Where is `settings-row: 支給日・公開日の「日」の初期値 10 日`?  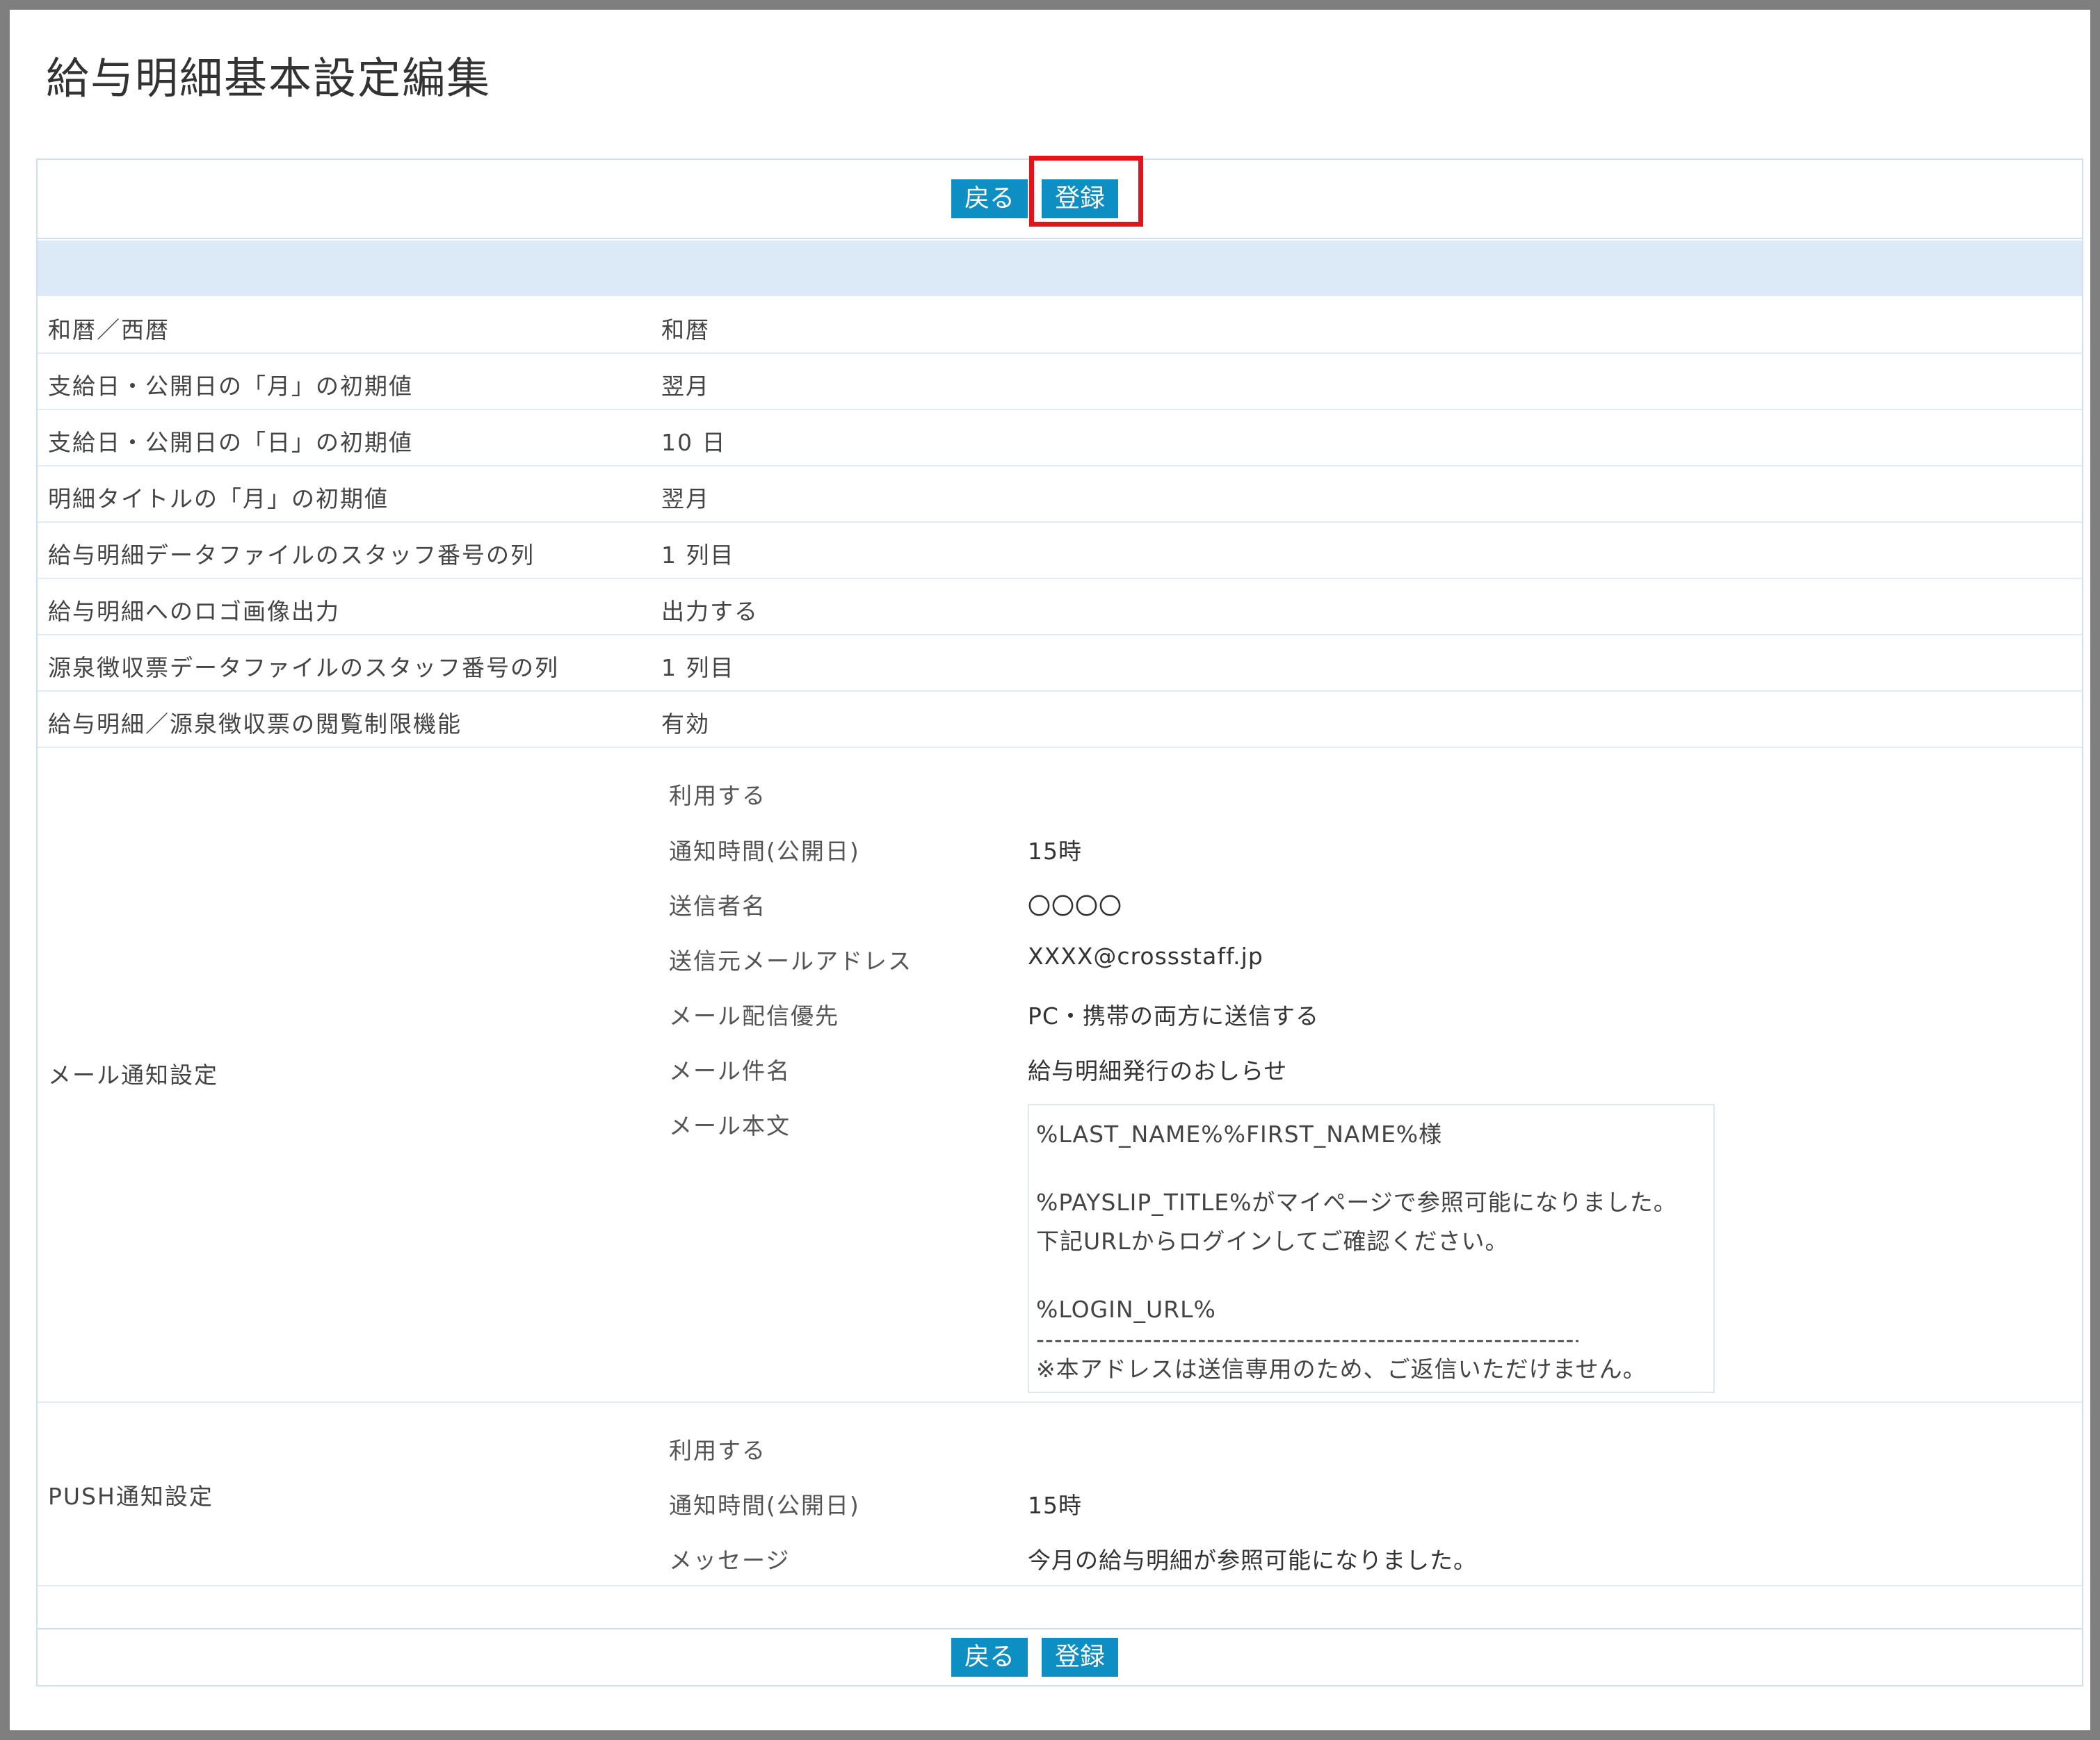 settings-row: 支給日・公開日の「日」の初期値 10 日 is located at coordinates (1060, 438).